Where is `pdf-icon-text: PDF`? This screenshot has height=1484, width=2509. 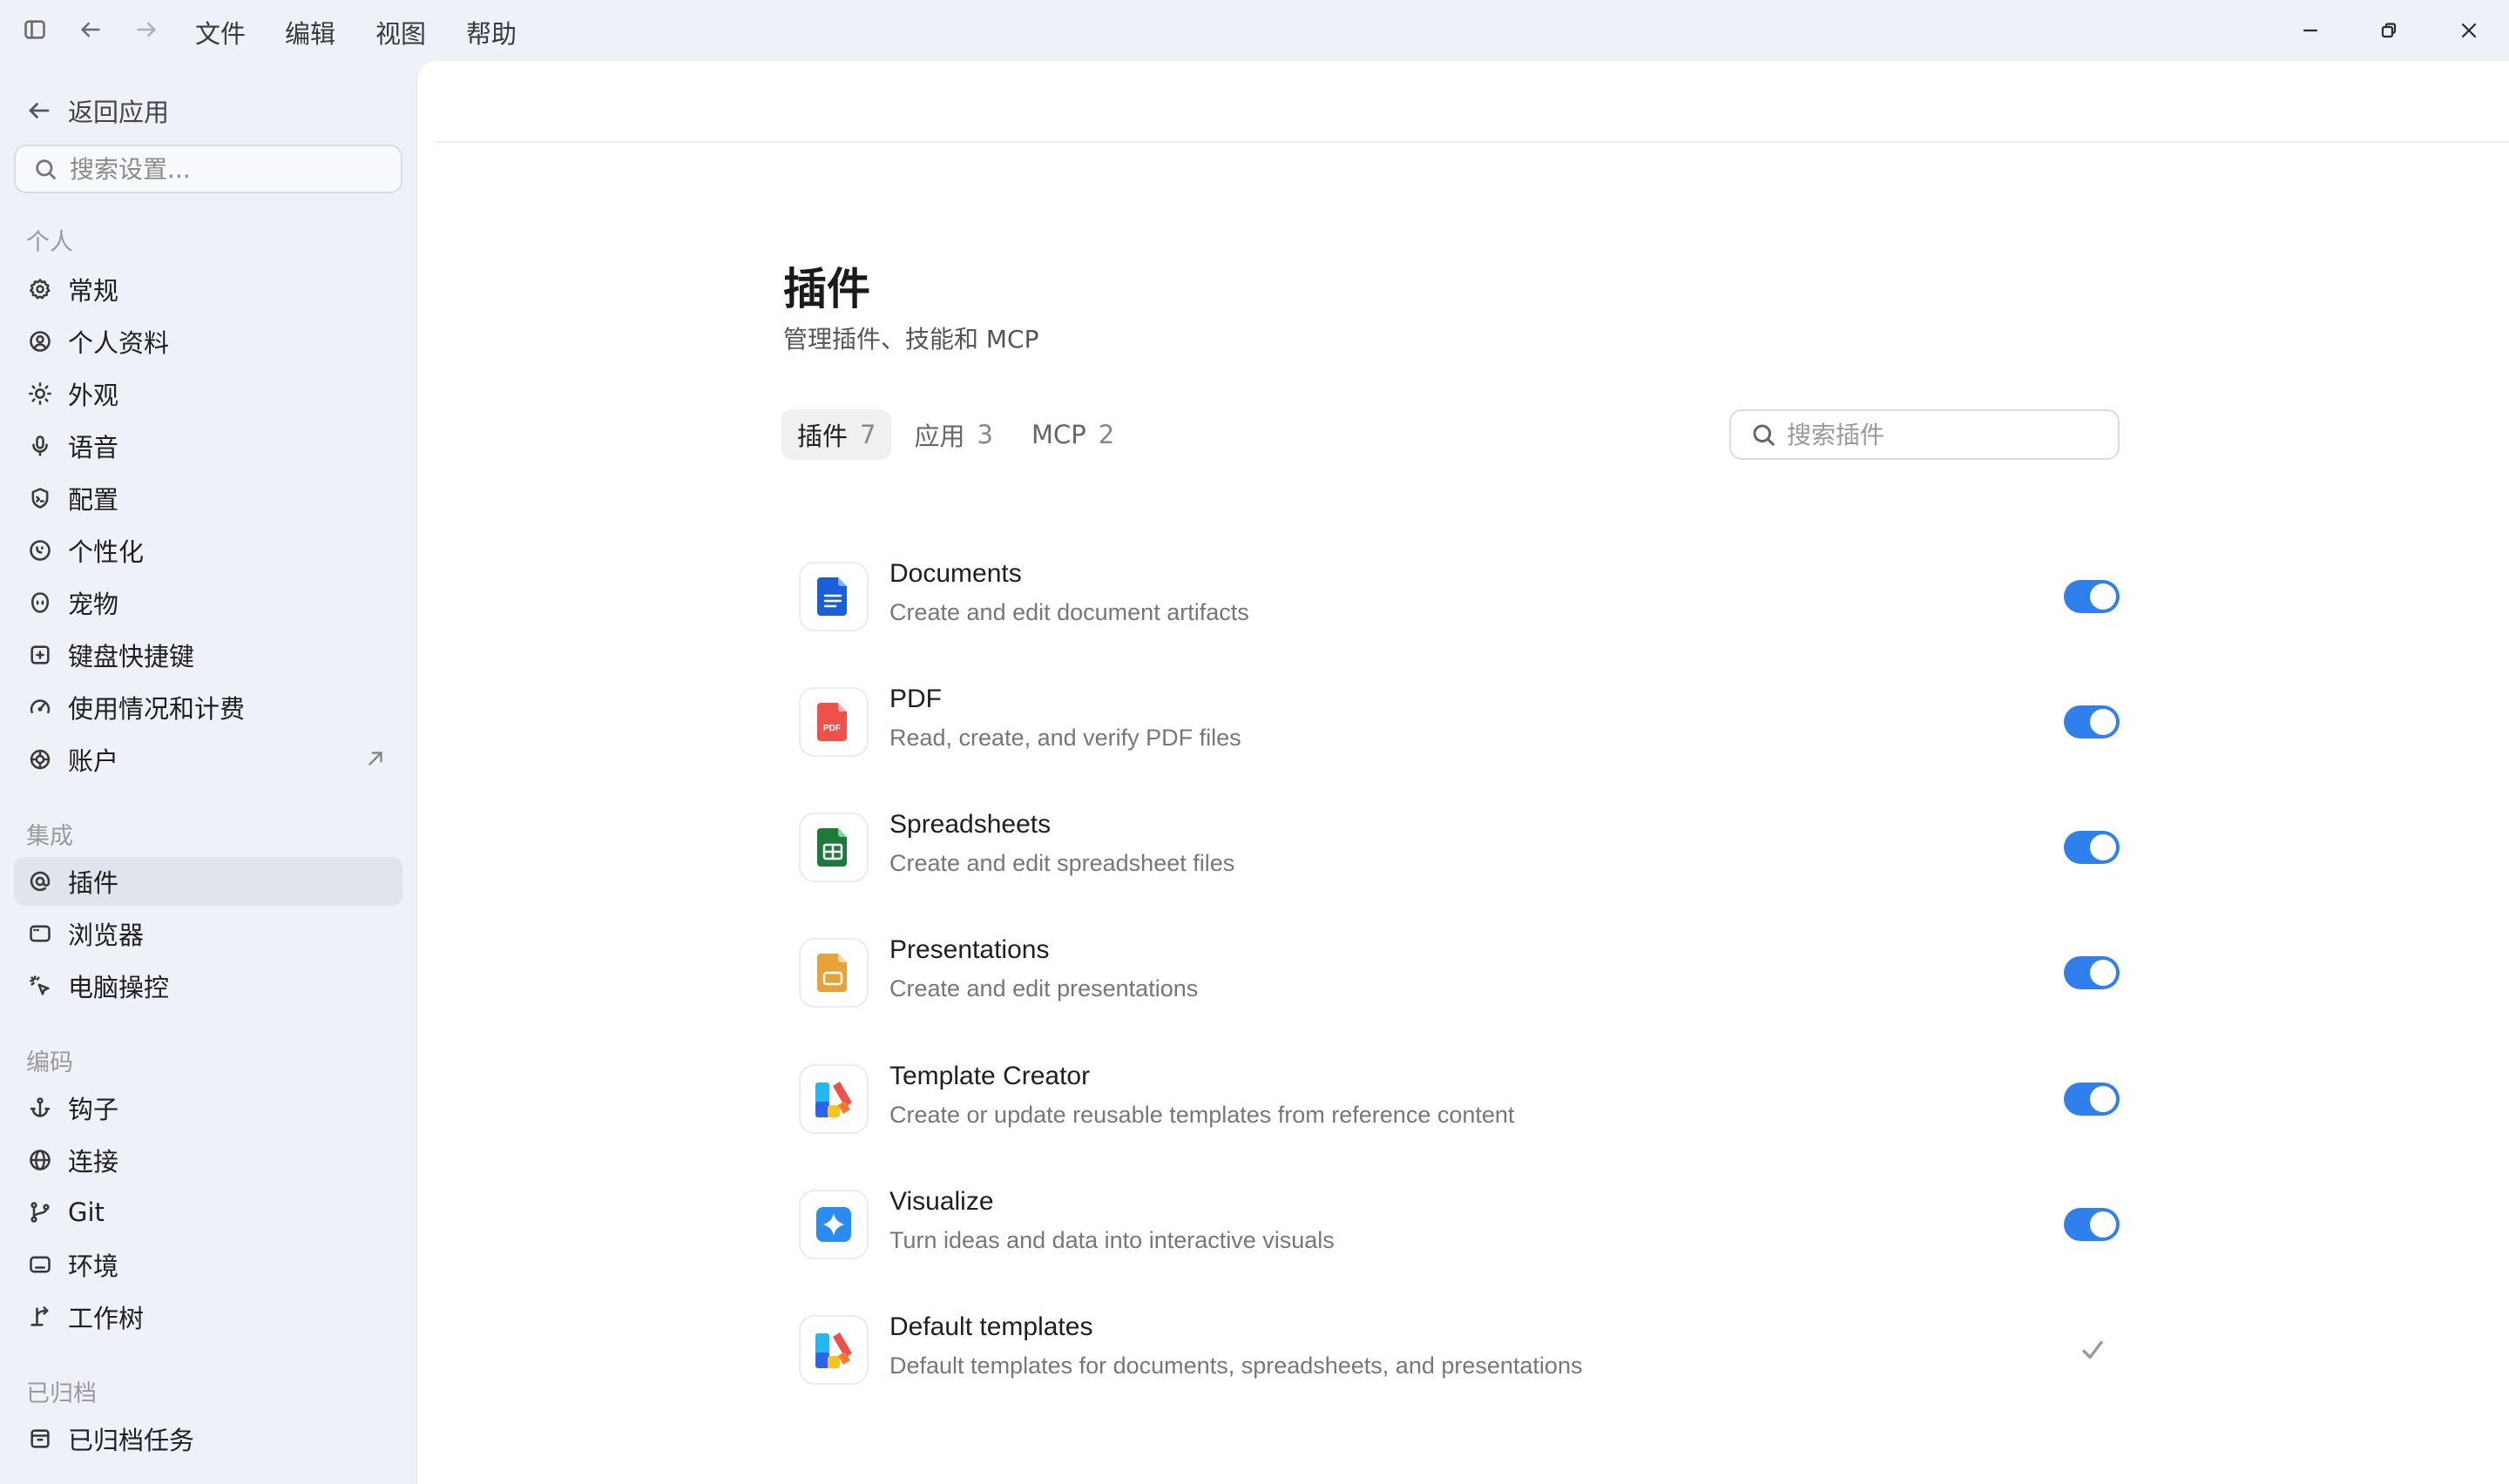 pdf-icon-text: PDF is located at coordinates (832, 728).